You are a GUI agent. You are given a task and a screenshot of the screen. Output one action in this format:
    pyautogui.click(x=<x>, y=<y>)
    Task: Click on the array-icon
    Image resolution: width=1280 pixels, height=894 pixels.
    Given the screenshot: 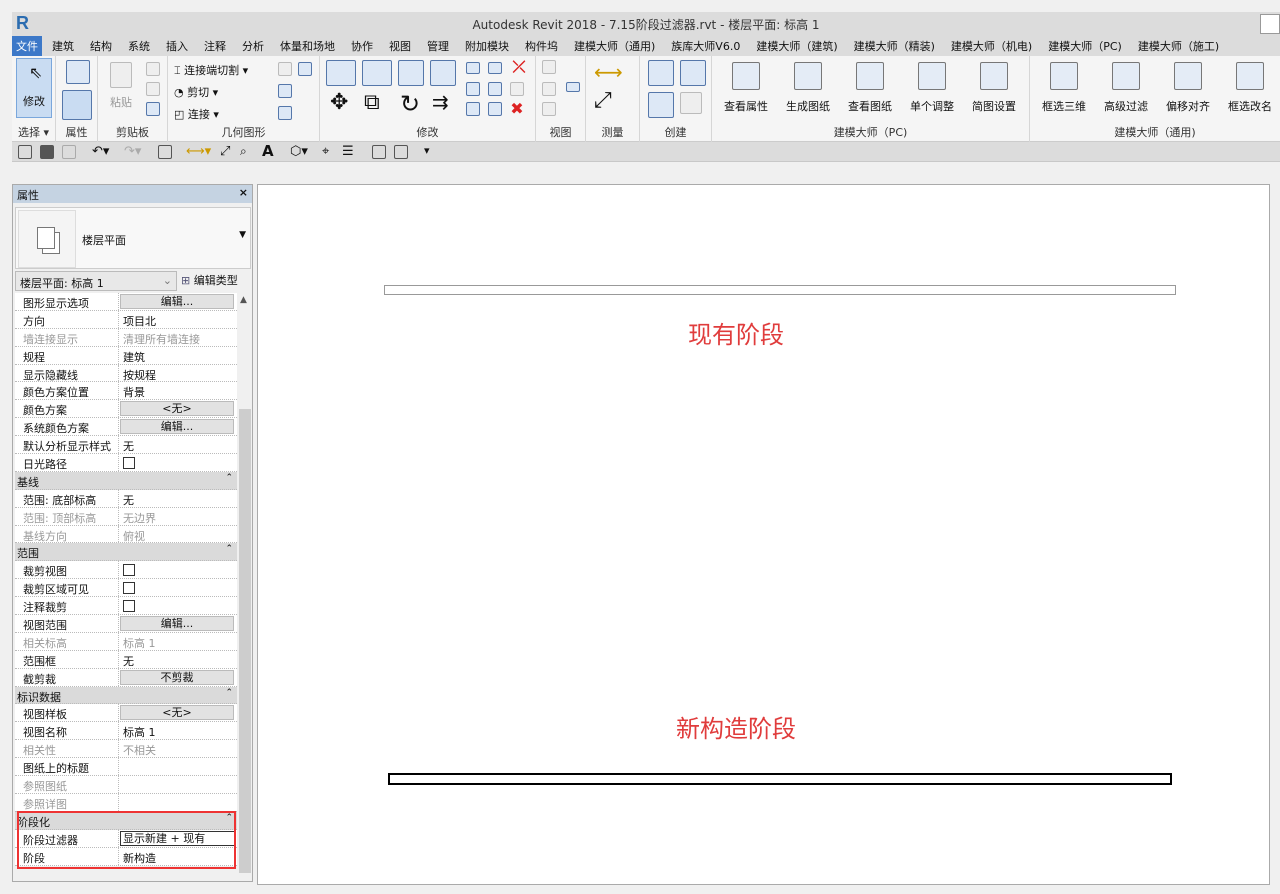 What is the action you would take?
    pyautogui.click(x=473, y=89)
    